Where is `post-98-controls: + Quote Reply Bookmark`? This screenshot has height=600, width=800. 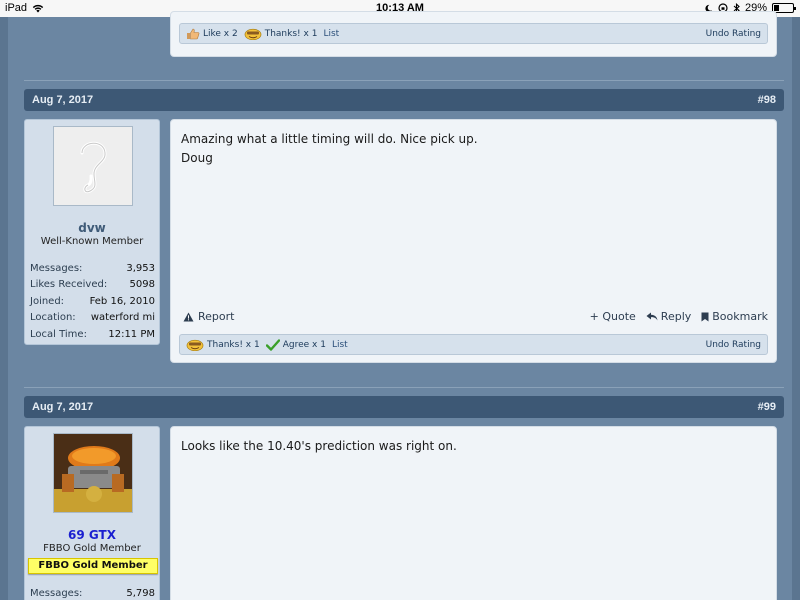 post-98-controls: + Quote Reply Bookmark is located at coordinates (679, 316).